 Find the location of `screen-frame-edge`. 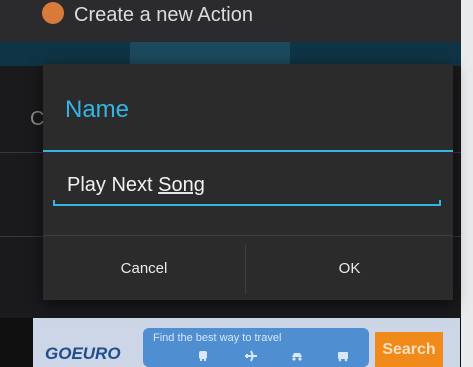

screen-frame-edge is located at coordinates (467, 183).